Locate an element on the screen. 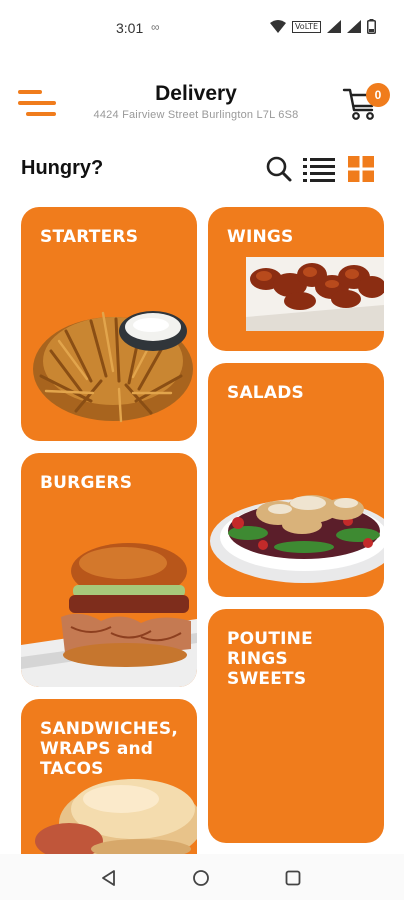 Image resolution: width=404 pixels, height=900 pixels. delivery-address: 4424 Fairview Street Burlington L7L 6S8 is located at coordinates (196, 115).